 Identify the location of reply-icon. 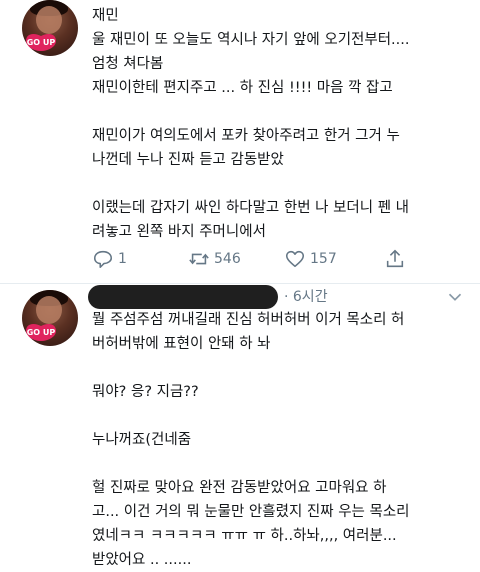
(103, 259).